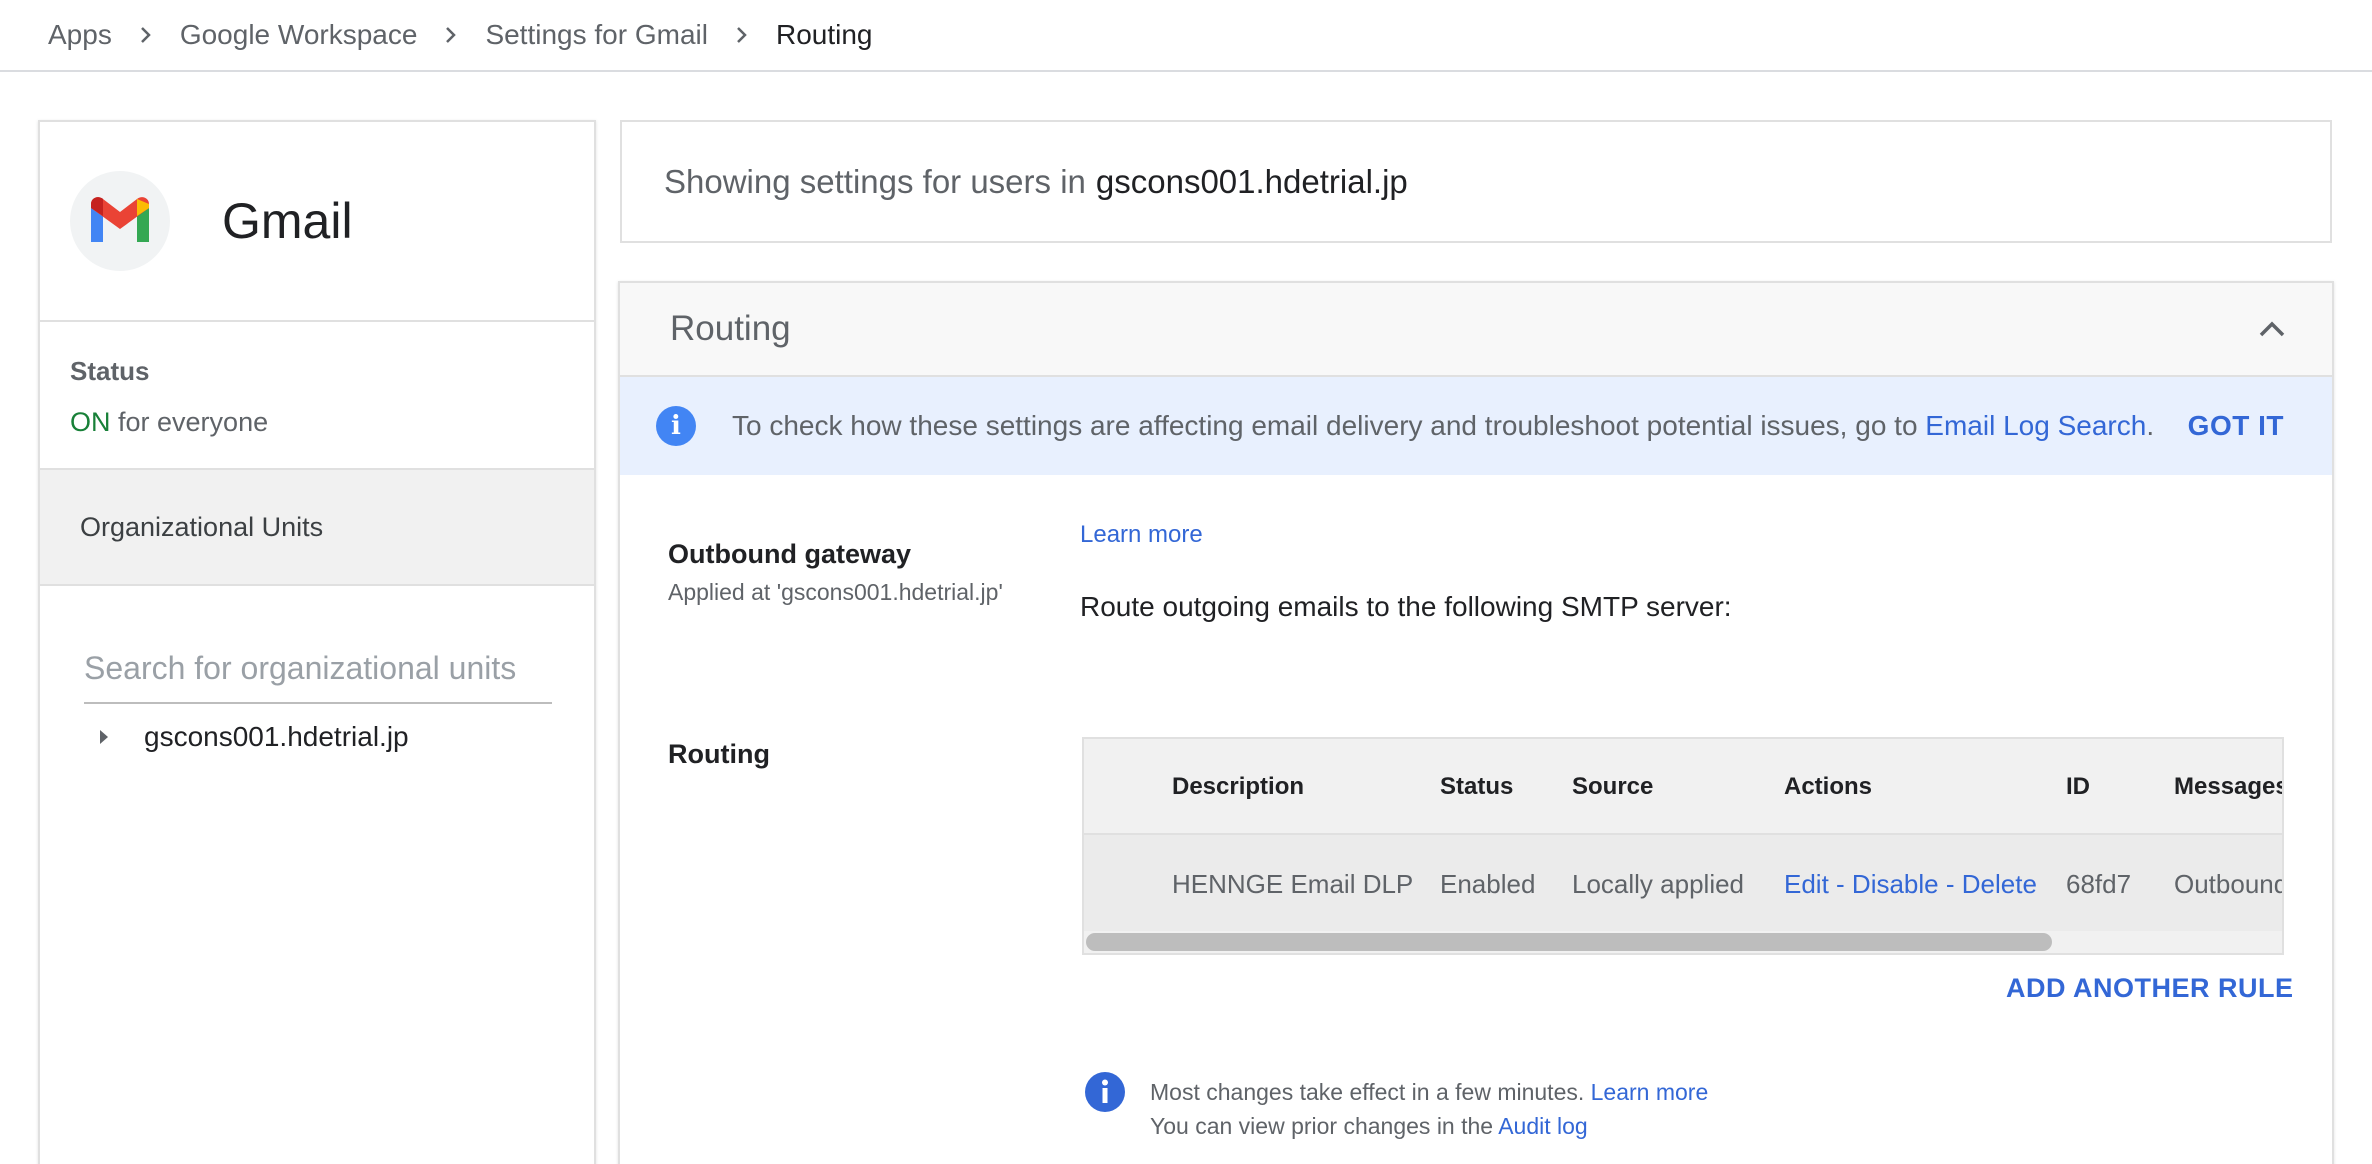  What do you see at coordinates (875, 181) in the screenshot?
I see `settings-scope-prefix: Showing settings for users in` at bounding box center [875, 181].